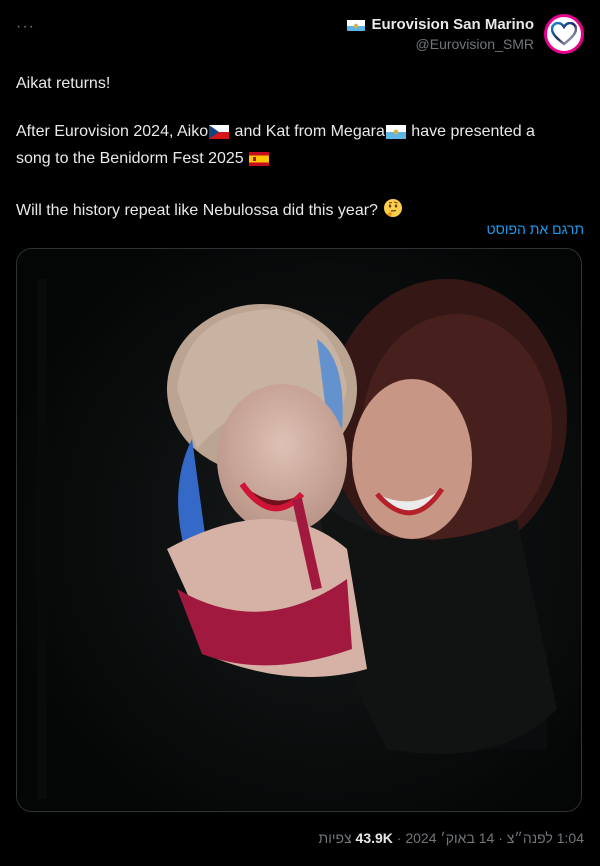 Image resolution: width=600 pixels, height=866 pixels. What do you see at coordinates (335, 838) in the screenshot?
I see `views-label: צפיות` at bounding box center [335, 838].